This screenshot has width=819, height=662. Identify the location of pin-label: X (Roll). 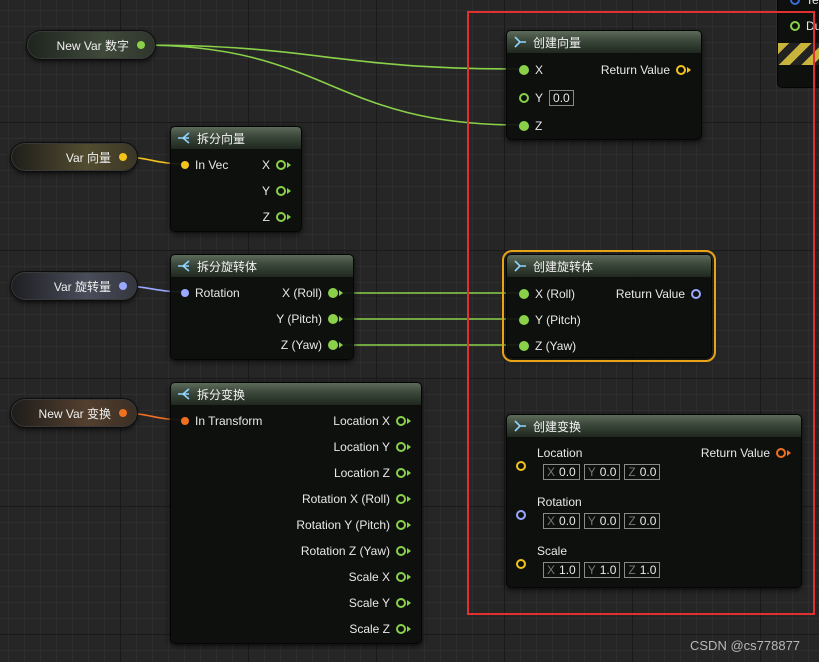
(555, 294).